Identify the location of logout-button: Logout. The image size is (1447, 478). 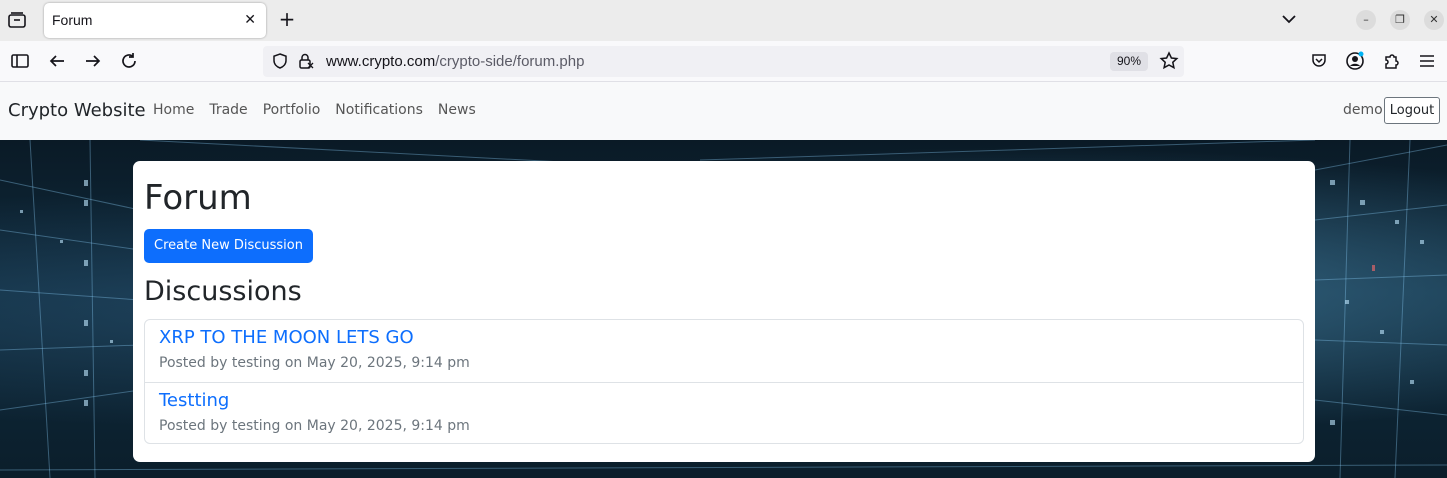
(1412, 110).